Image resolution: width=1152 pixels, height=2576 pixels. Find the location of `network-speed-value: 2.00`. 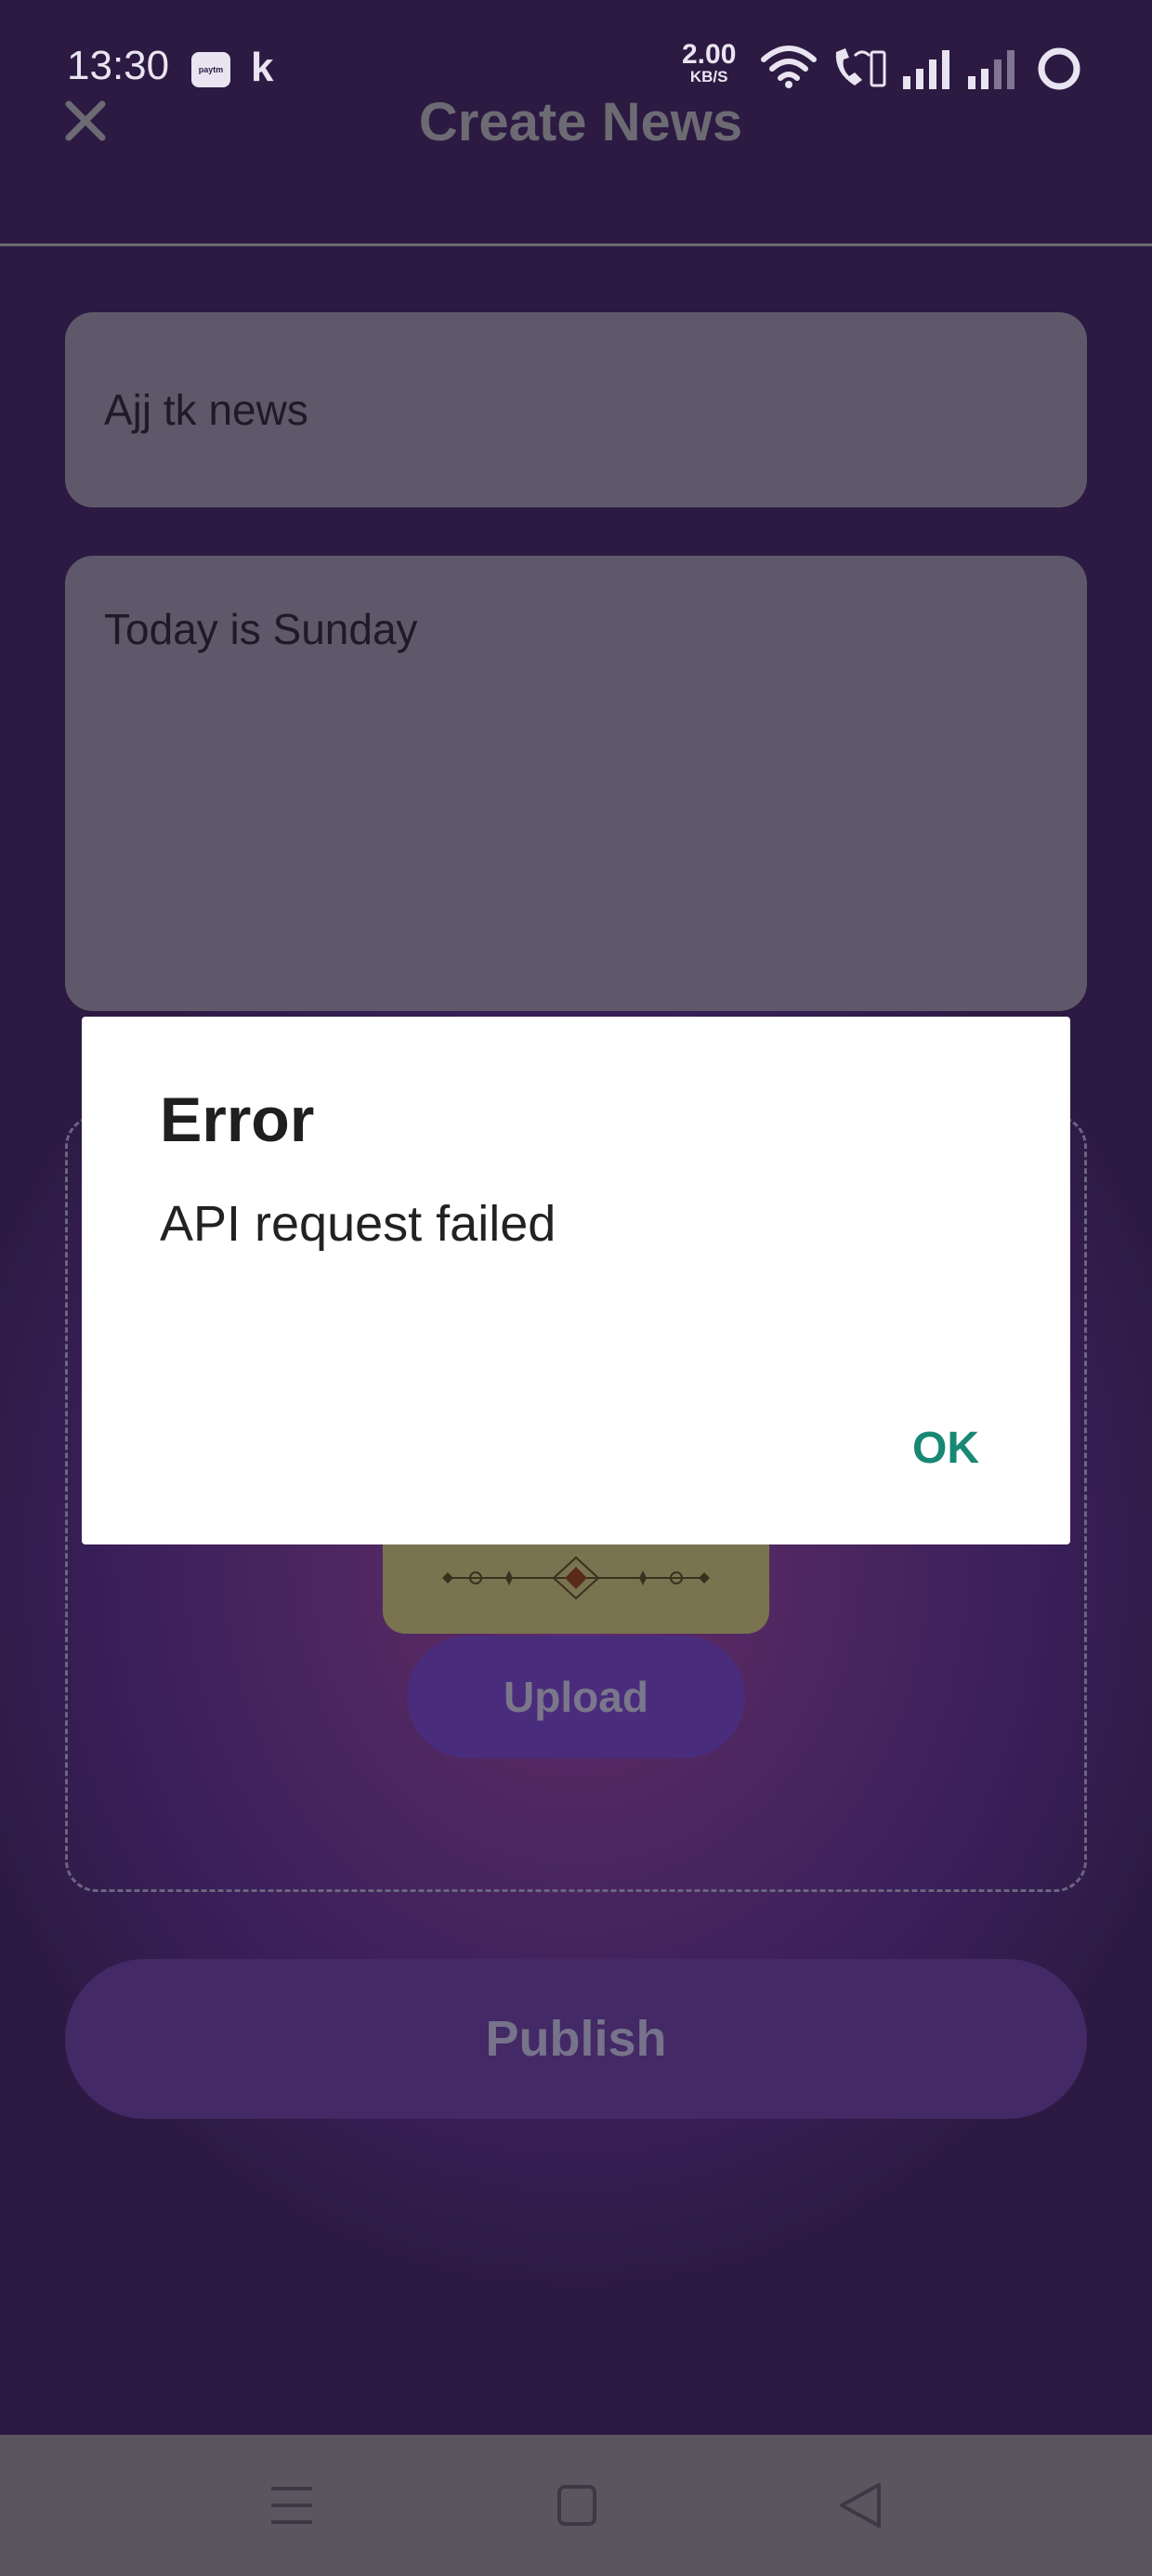

network-speed-value: 2.00 is located at coordinates (709, 54).